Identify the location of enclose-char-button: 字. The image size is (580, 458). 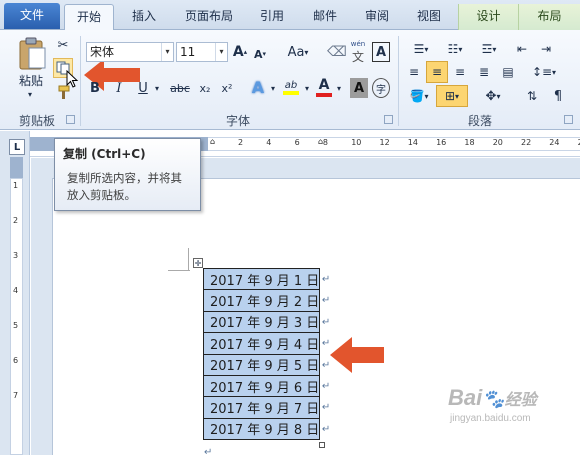
(381, 88).